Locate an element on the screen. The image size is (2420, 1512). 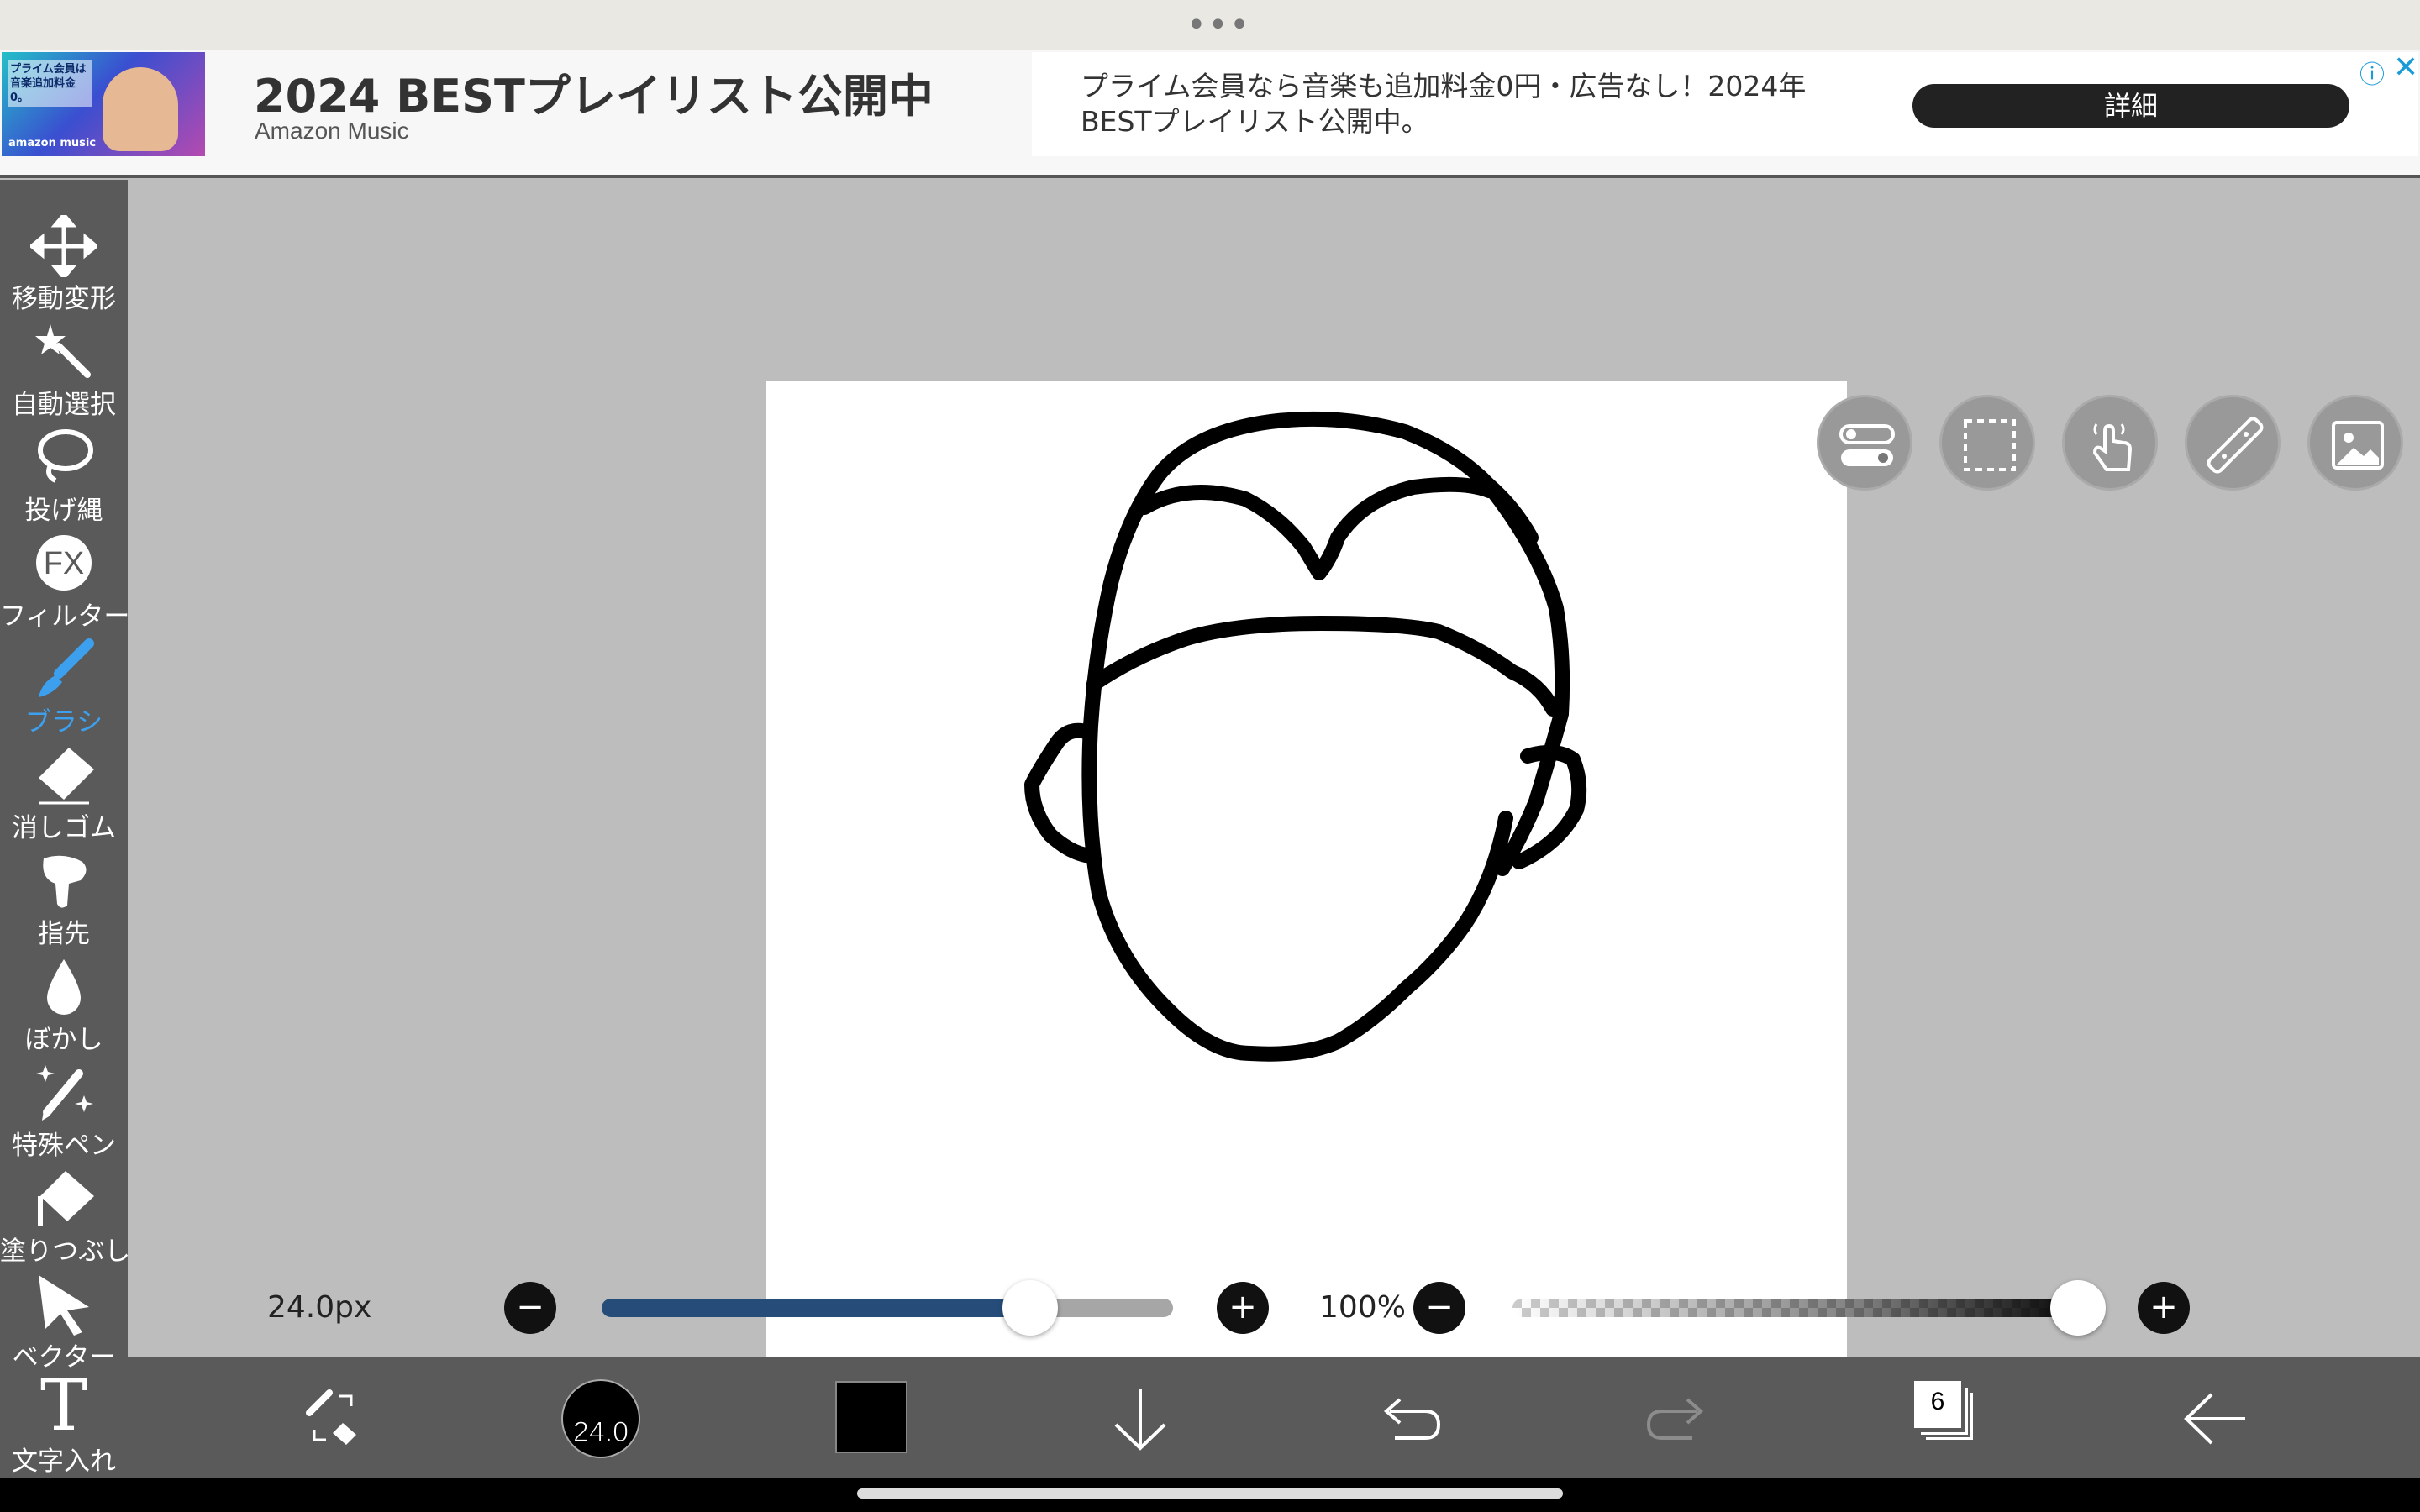
ruler-icon is located at coordinates (2235, 445).